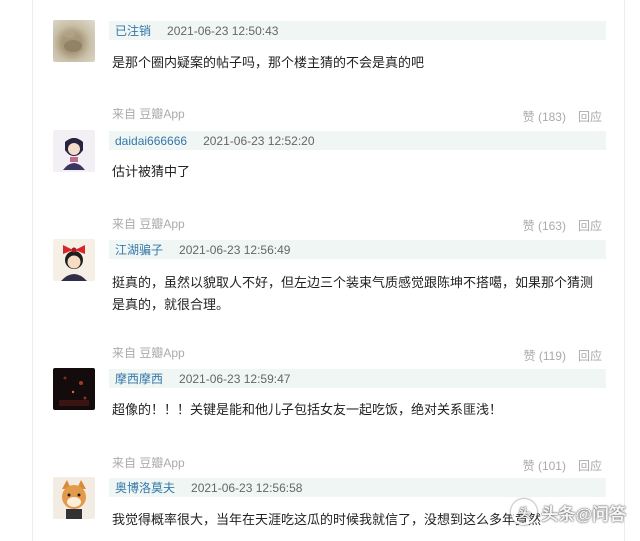 The height and width of the screenshot is (541, 640). Describe the element at coordinates (247, 487) in the screenshot. I see `comment-time: 2021-06-23 12:56:58` at that location.